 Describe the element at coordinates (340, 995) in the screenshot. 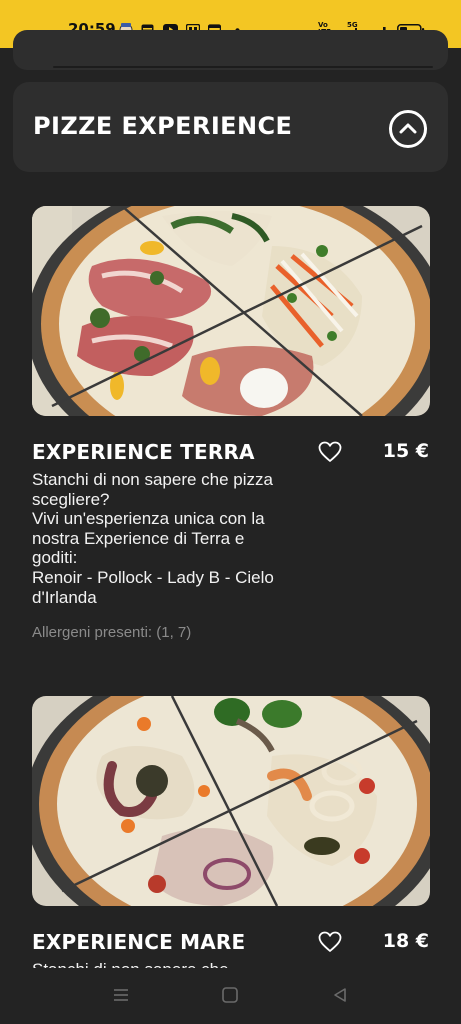

I see `back-icon` at that location.